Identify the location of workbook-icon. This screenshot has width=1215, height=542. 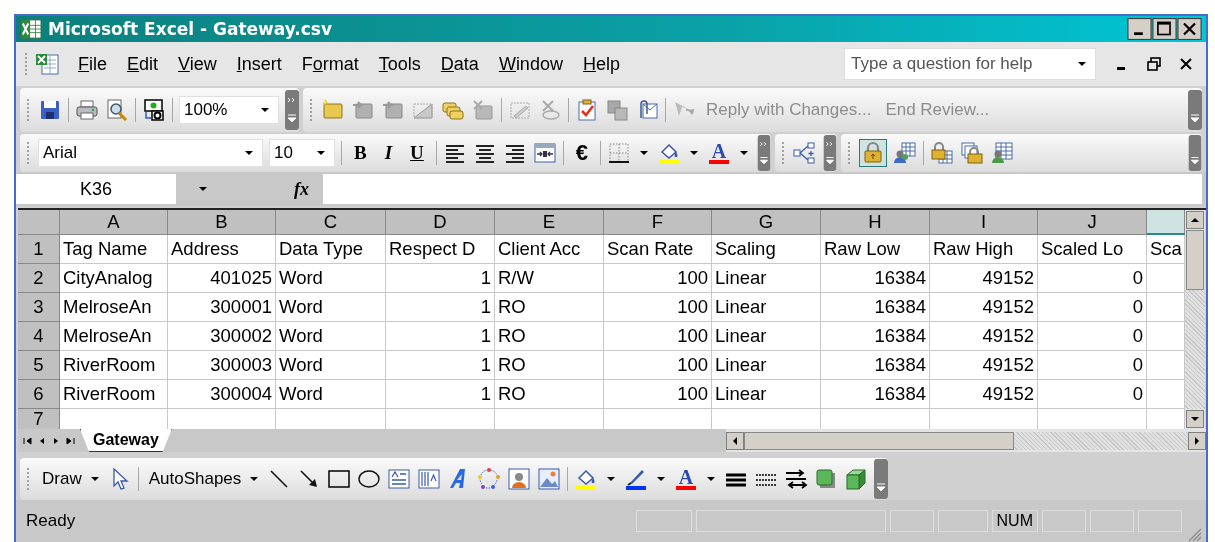
(47, 64).